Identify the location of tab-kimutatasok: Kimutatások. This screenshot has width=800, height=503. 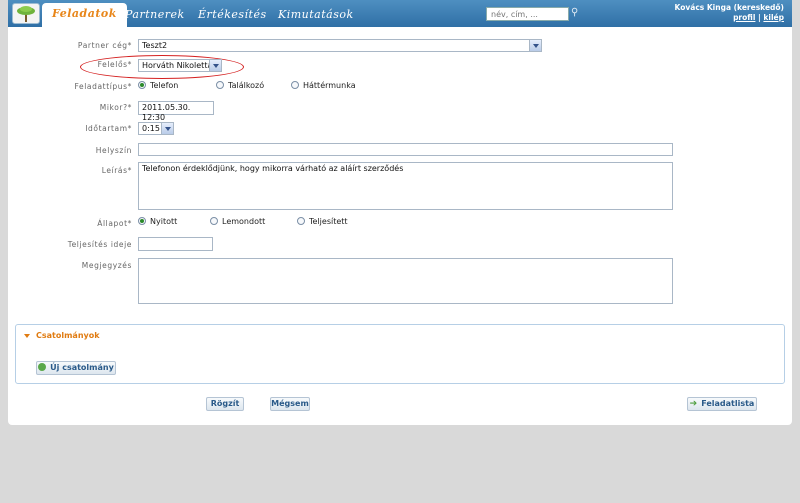
(316, 15).